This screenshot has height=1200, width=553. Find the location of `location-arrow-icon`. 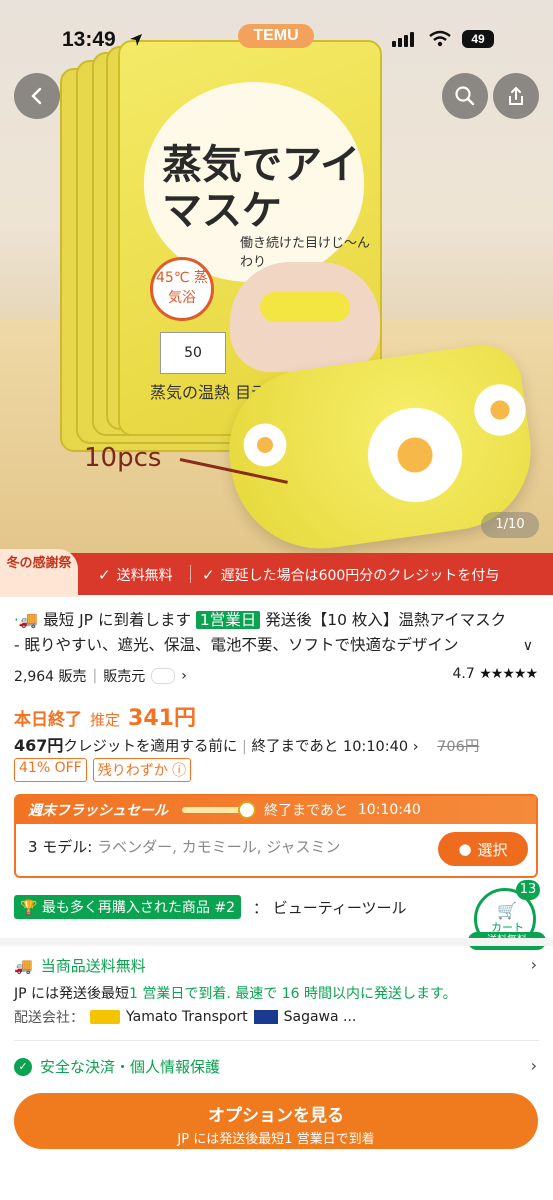

location-arrow-icon is located at coordinates (136, 40).